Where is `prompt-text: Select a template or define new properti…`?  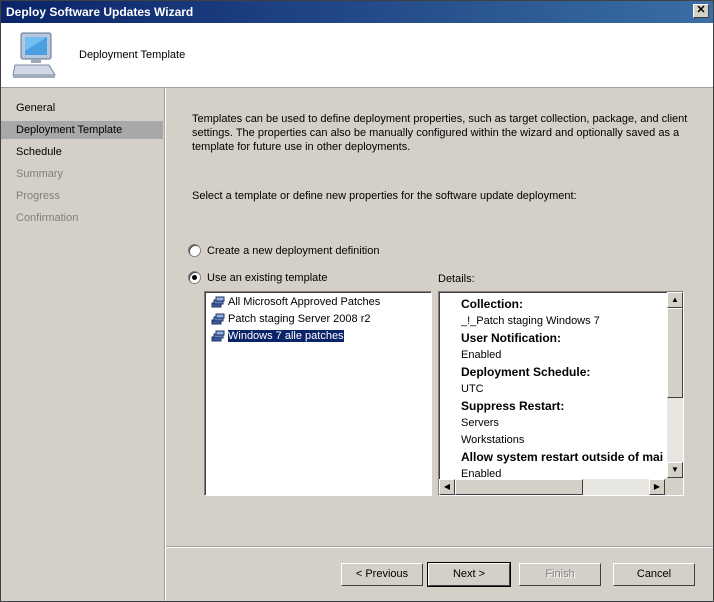 prompt-text: Select a template or define new properti… is located at coordinates (384, 196).